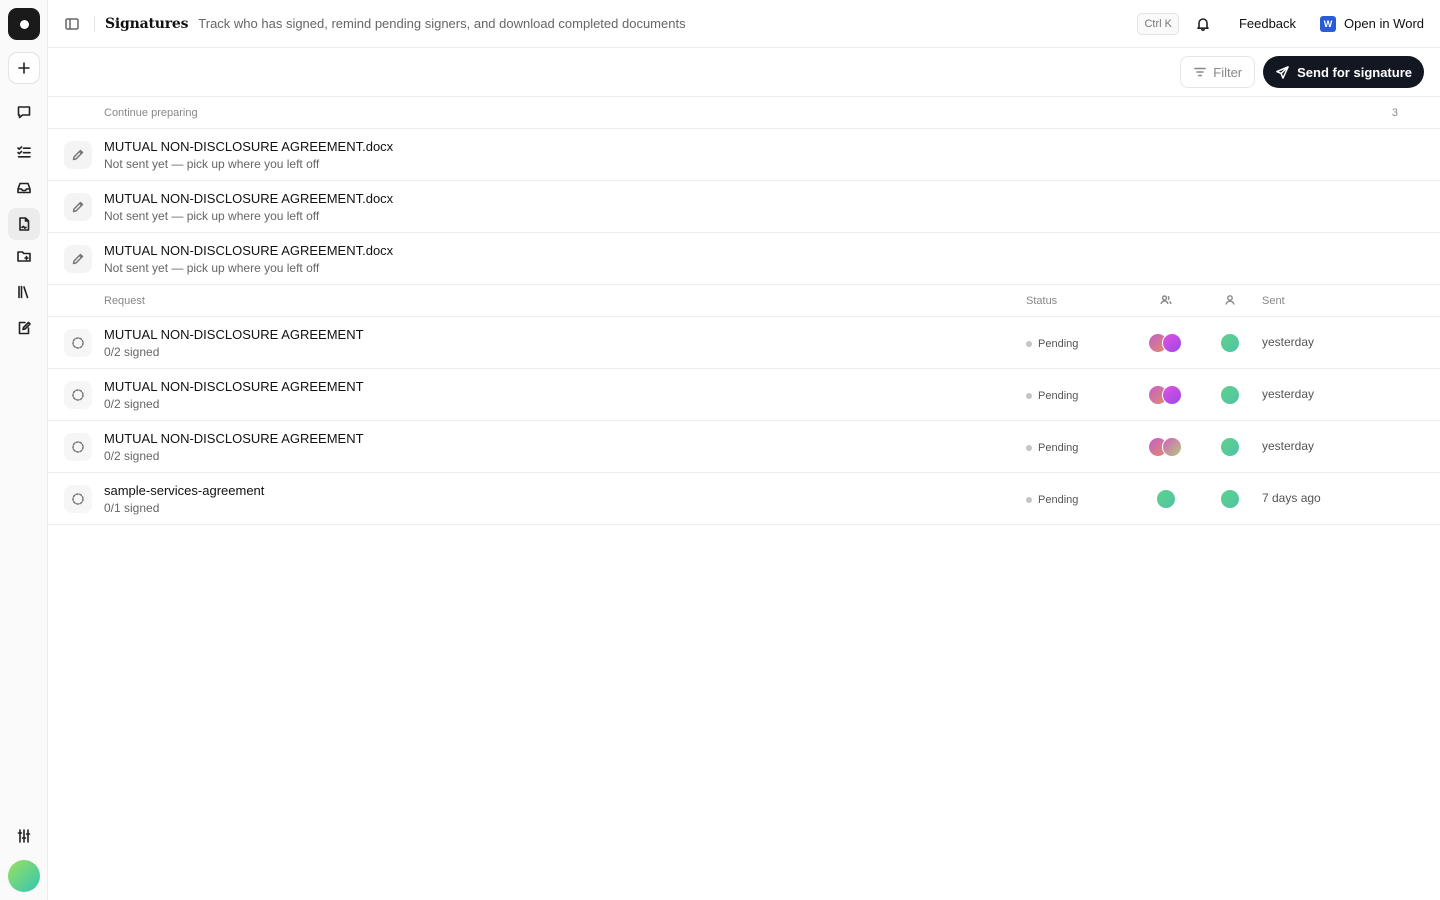  I want to click on sidebar-item-inbox, so click(24, 188).